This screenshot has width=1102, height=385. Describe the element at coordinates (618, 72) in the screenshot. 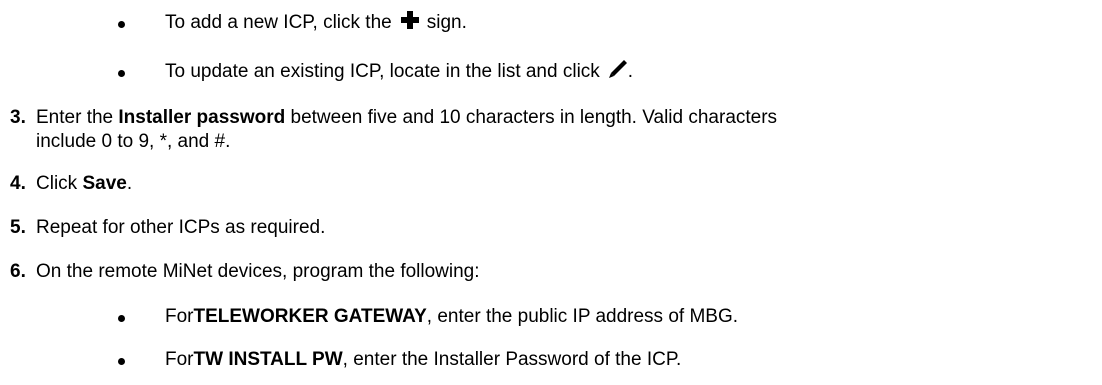

I see `pencil-icon` at that location.